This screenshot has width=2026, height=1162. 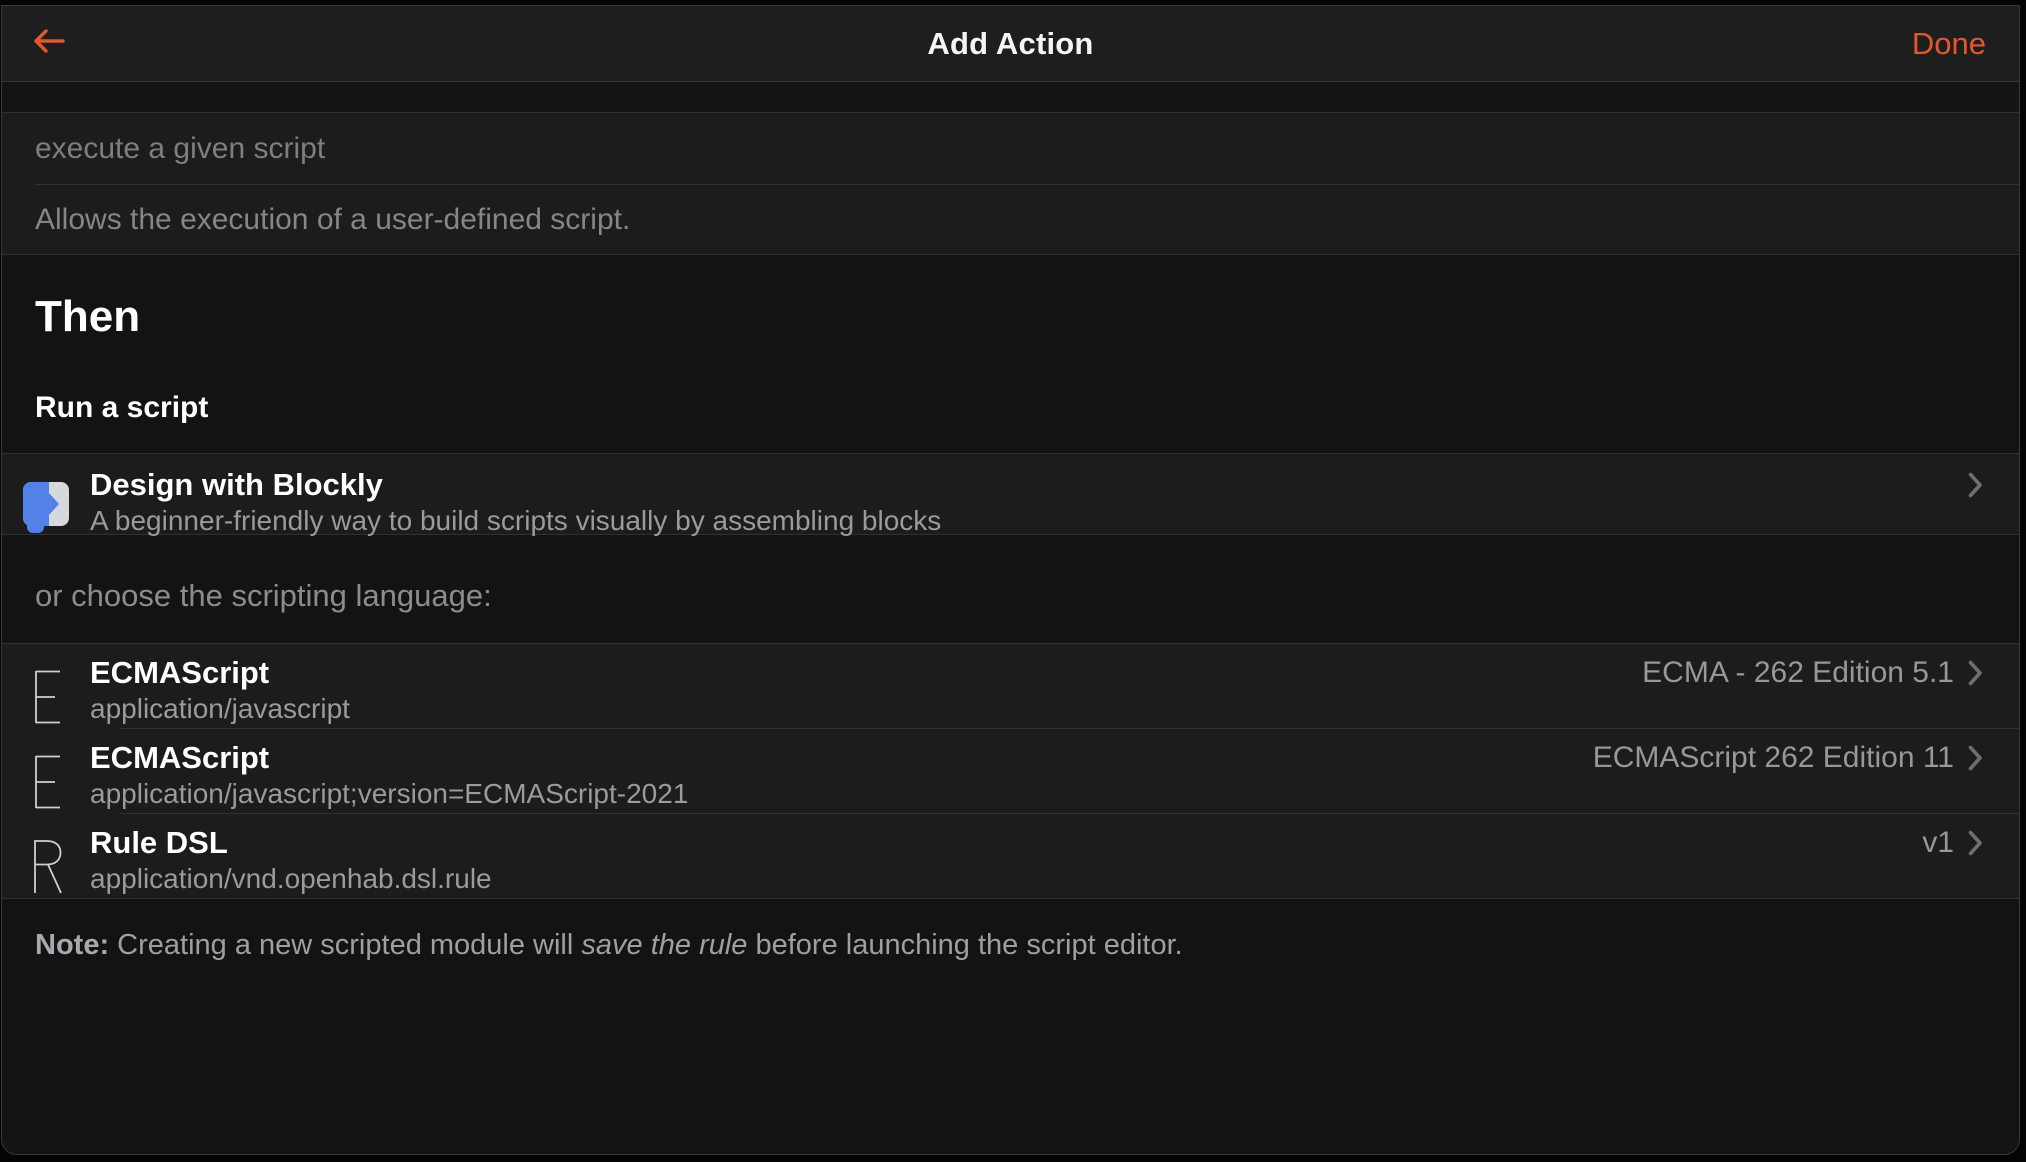 What do you see at coordinates (1010, 97) in the screenshot?
I see `navbar-gap` at bounding box center [1010, 97].